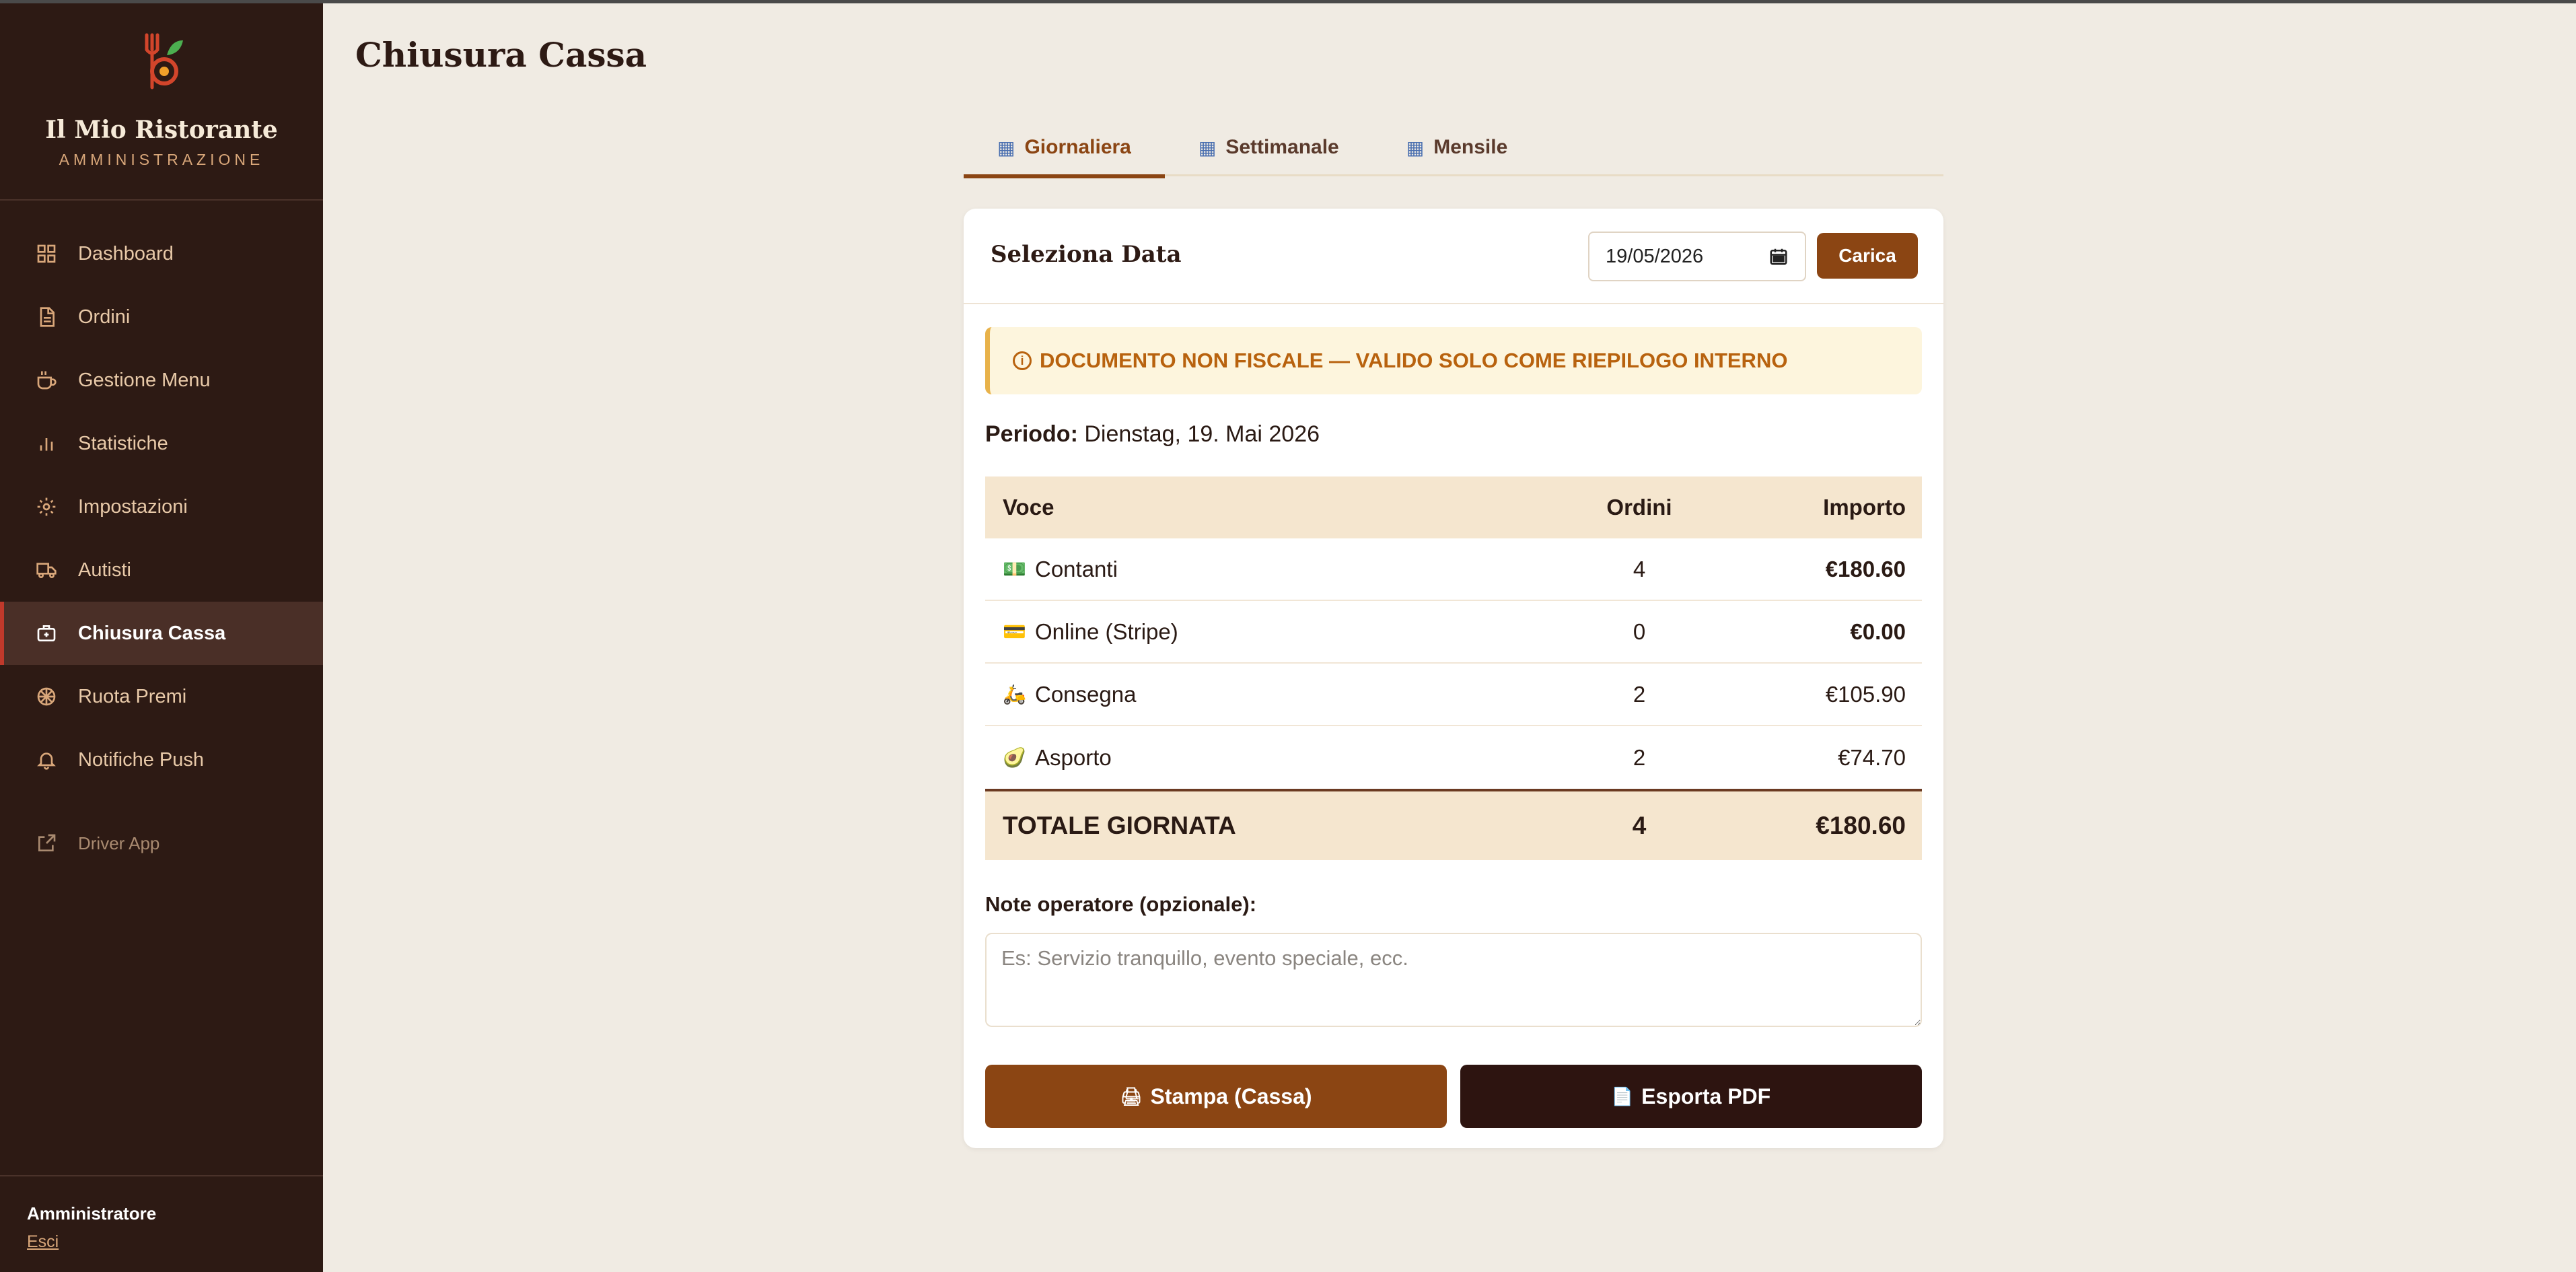 The width and height of the screenshot is (2576, 1272). I want to click on period-tabs: ▦ Giornaliera ▦ Settimanale ▦ Mensile, so click(1453, 148).